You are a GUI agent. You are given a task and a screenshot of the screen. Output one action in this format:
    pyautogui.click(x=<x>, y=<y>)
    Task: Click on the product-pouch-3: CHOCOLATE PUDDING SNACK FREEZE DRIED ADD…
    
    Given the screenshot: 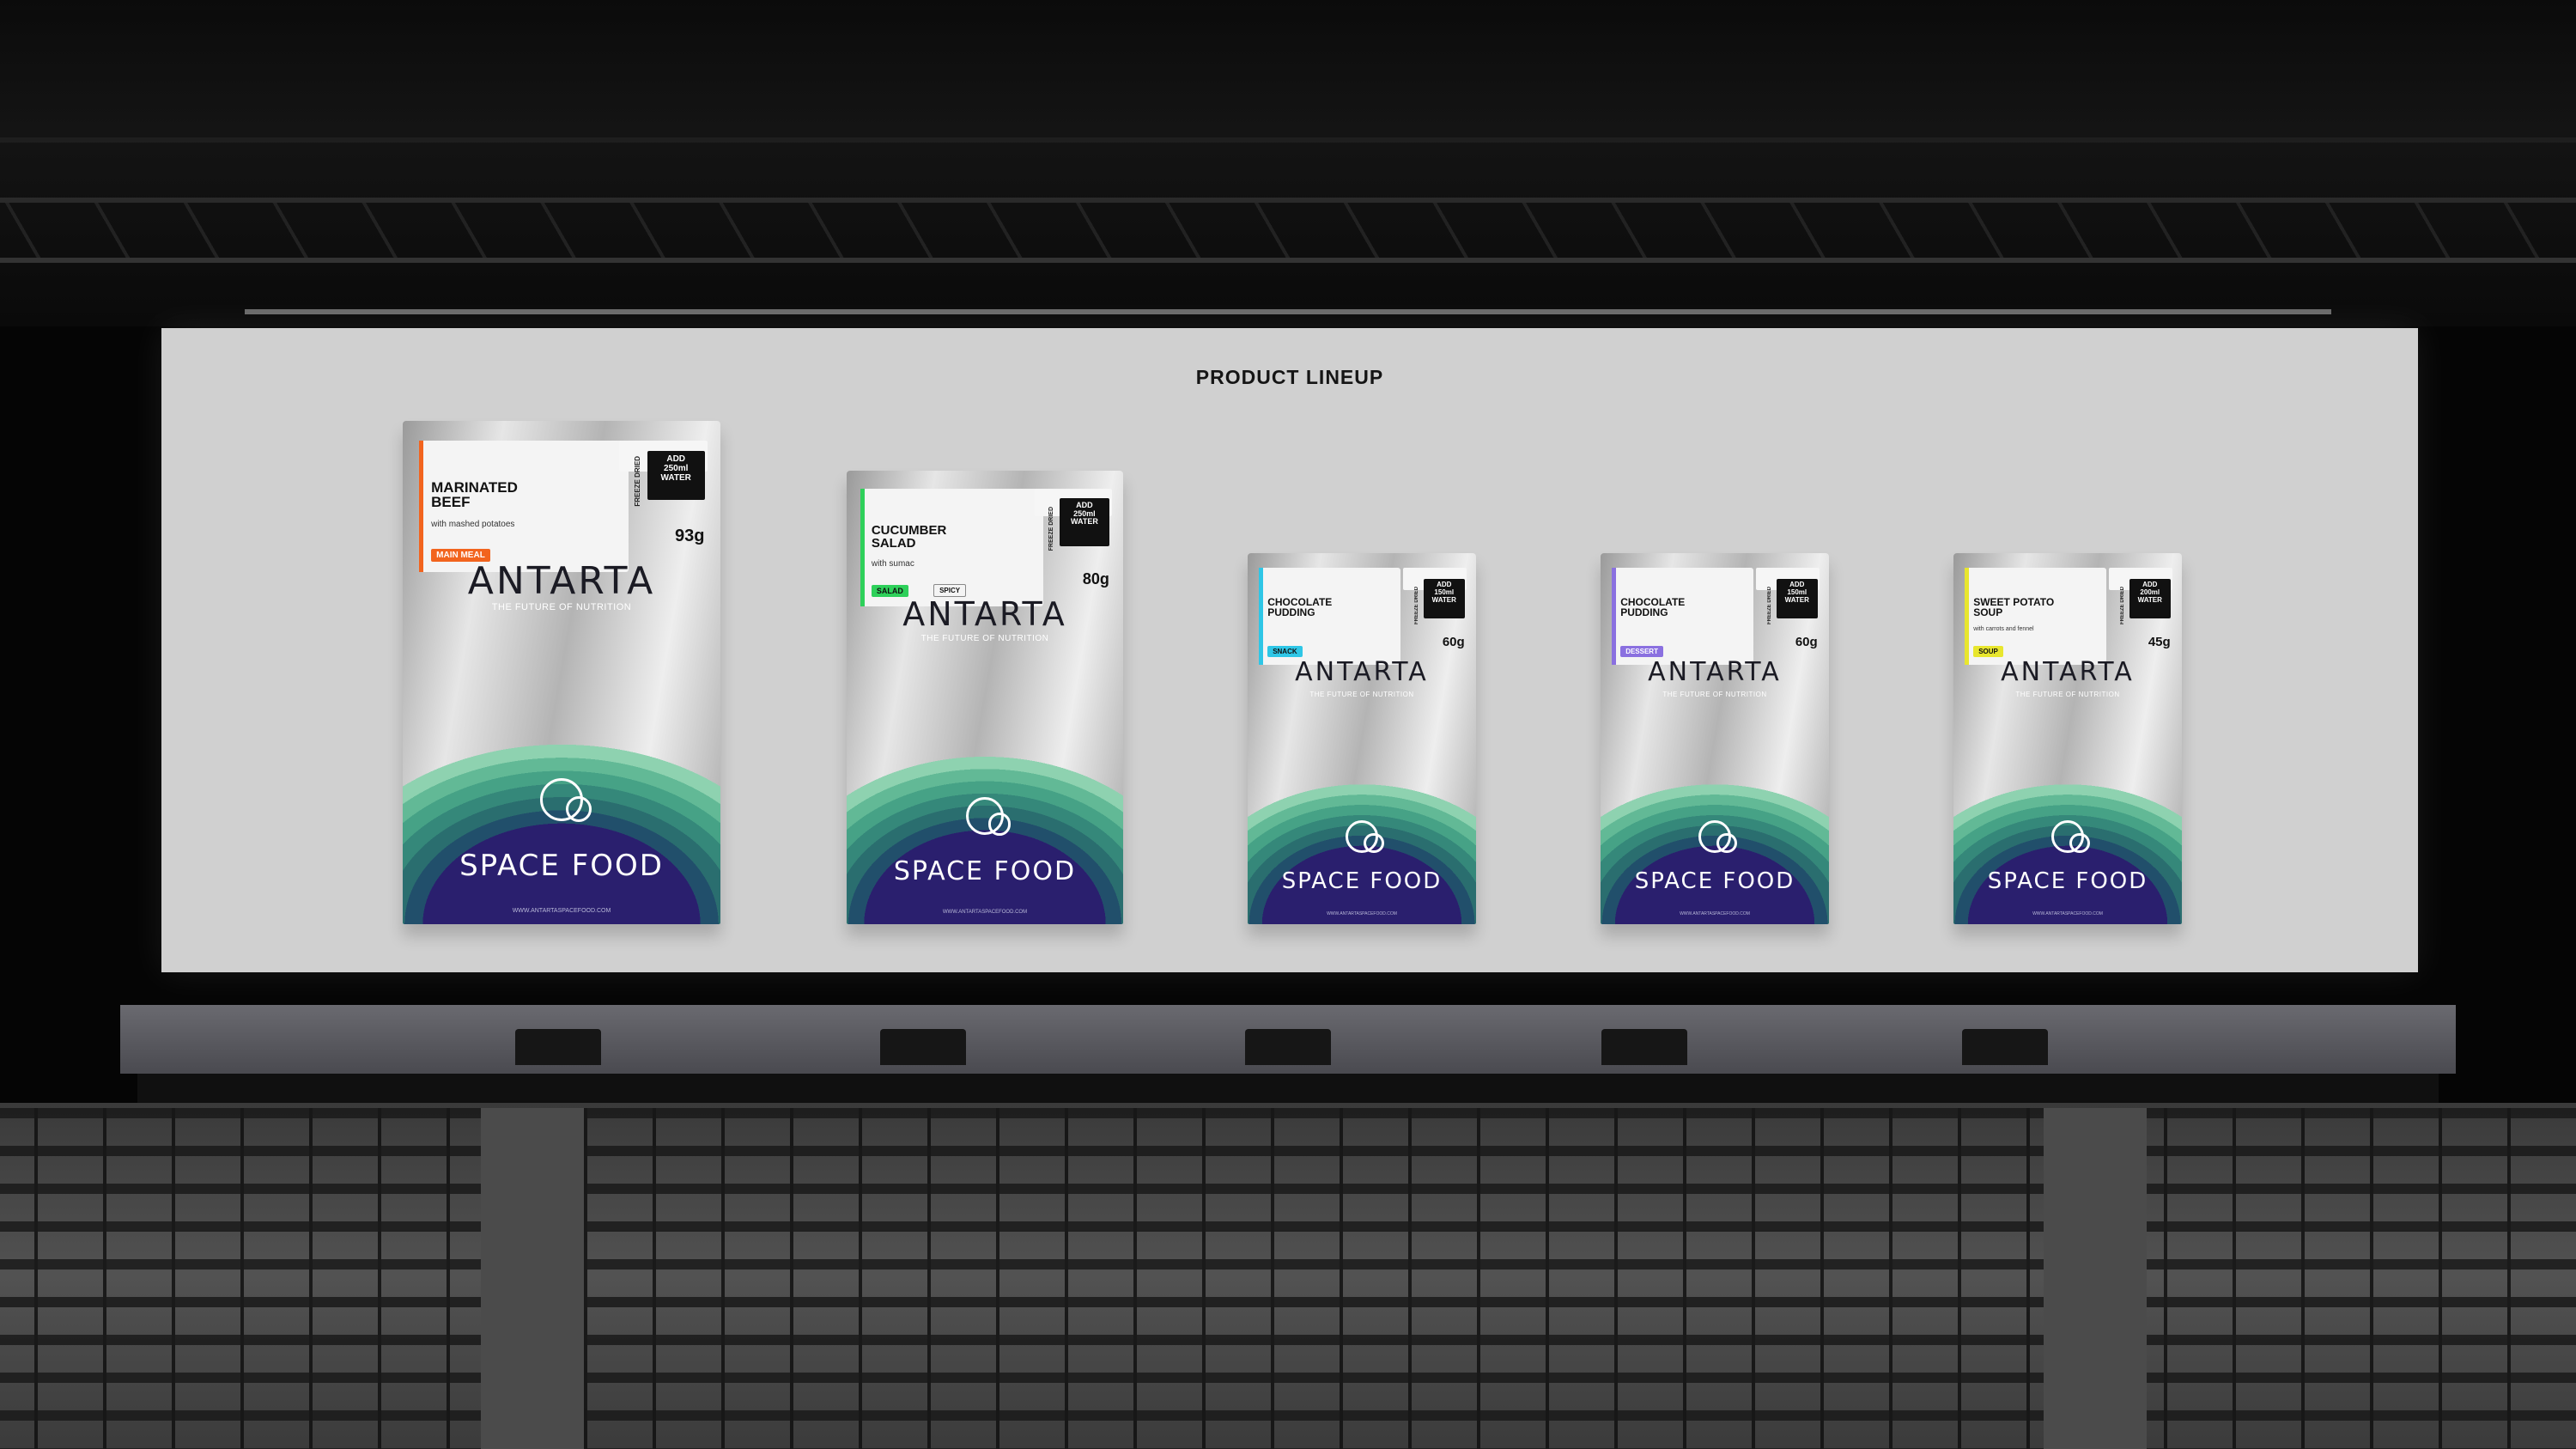 What is the action you would take?
    pyautogui.click(x=1362, y=738)
    